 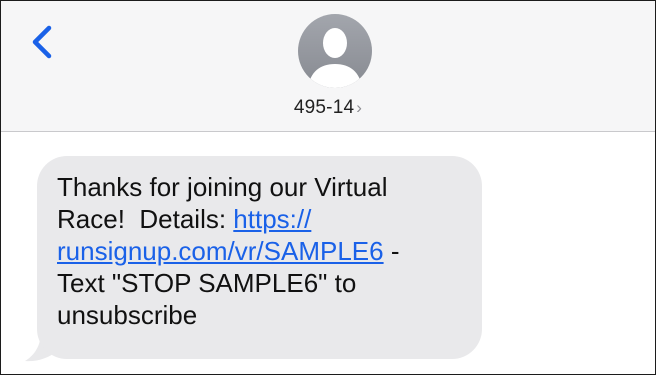 I want to click on avatar, so click(x=335, y=51).